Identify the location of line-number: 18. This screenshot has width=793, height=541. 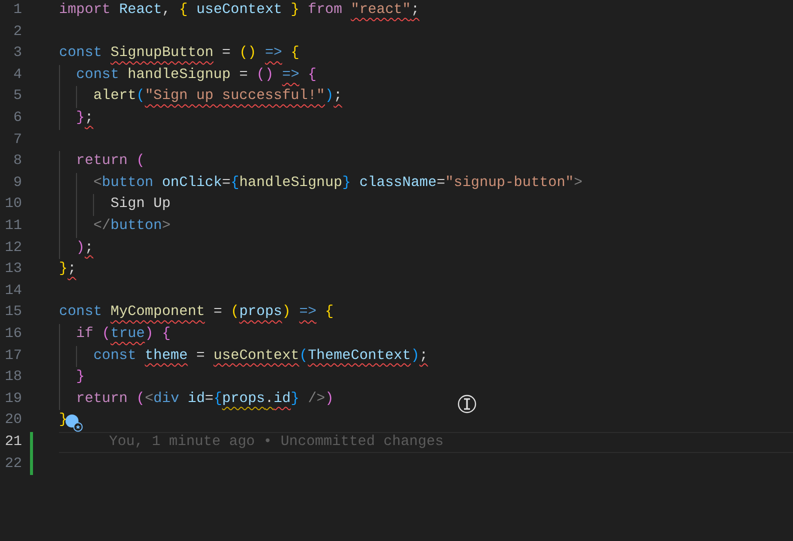
(13, 378).